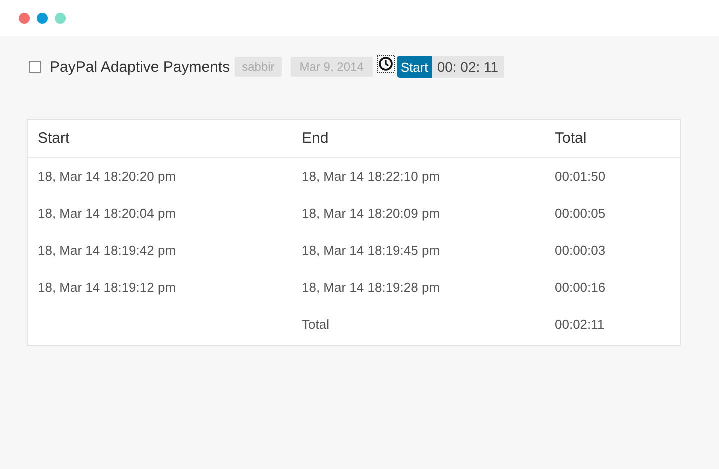 The image size is (719, 469). Describe the element at coordinates (571, 138) in the screenshot. I see `column-header: Total` at that location.